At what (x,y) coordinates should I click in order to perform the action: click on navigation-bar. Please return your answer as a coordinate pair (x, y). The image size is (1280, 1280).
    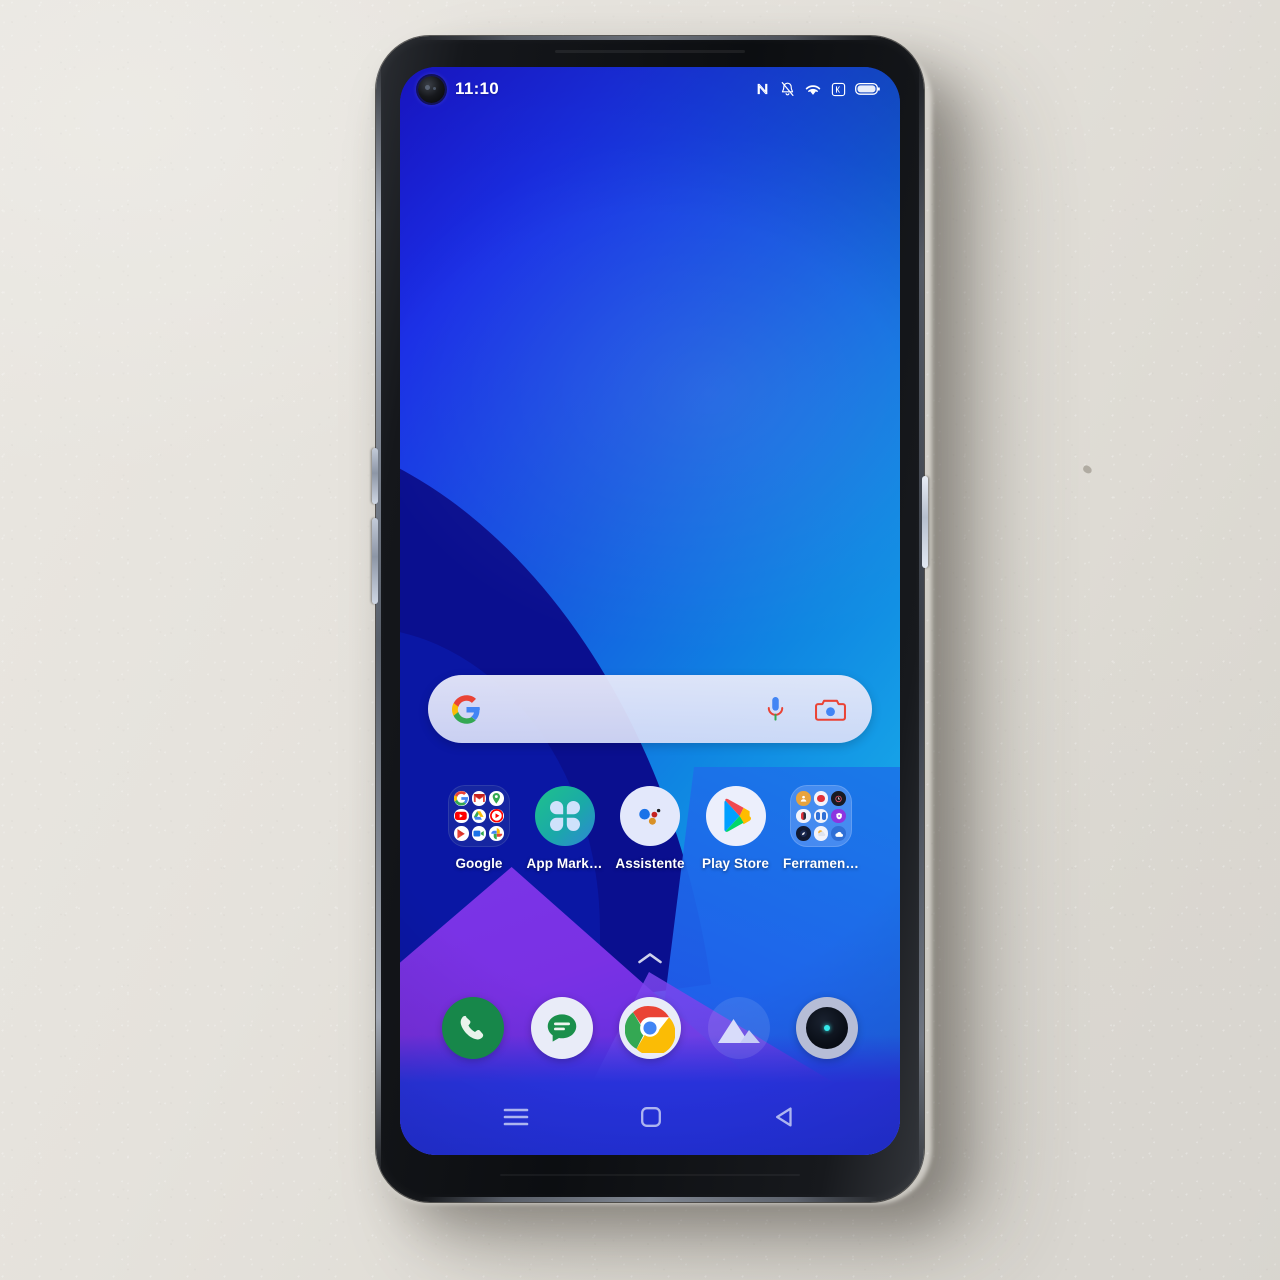
    Looking at the image, I should click on (650, 1117).